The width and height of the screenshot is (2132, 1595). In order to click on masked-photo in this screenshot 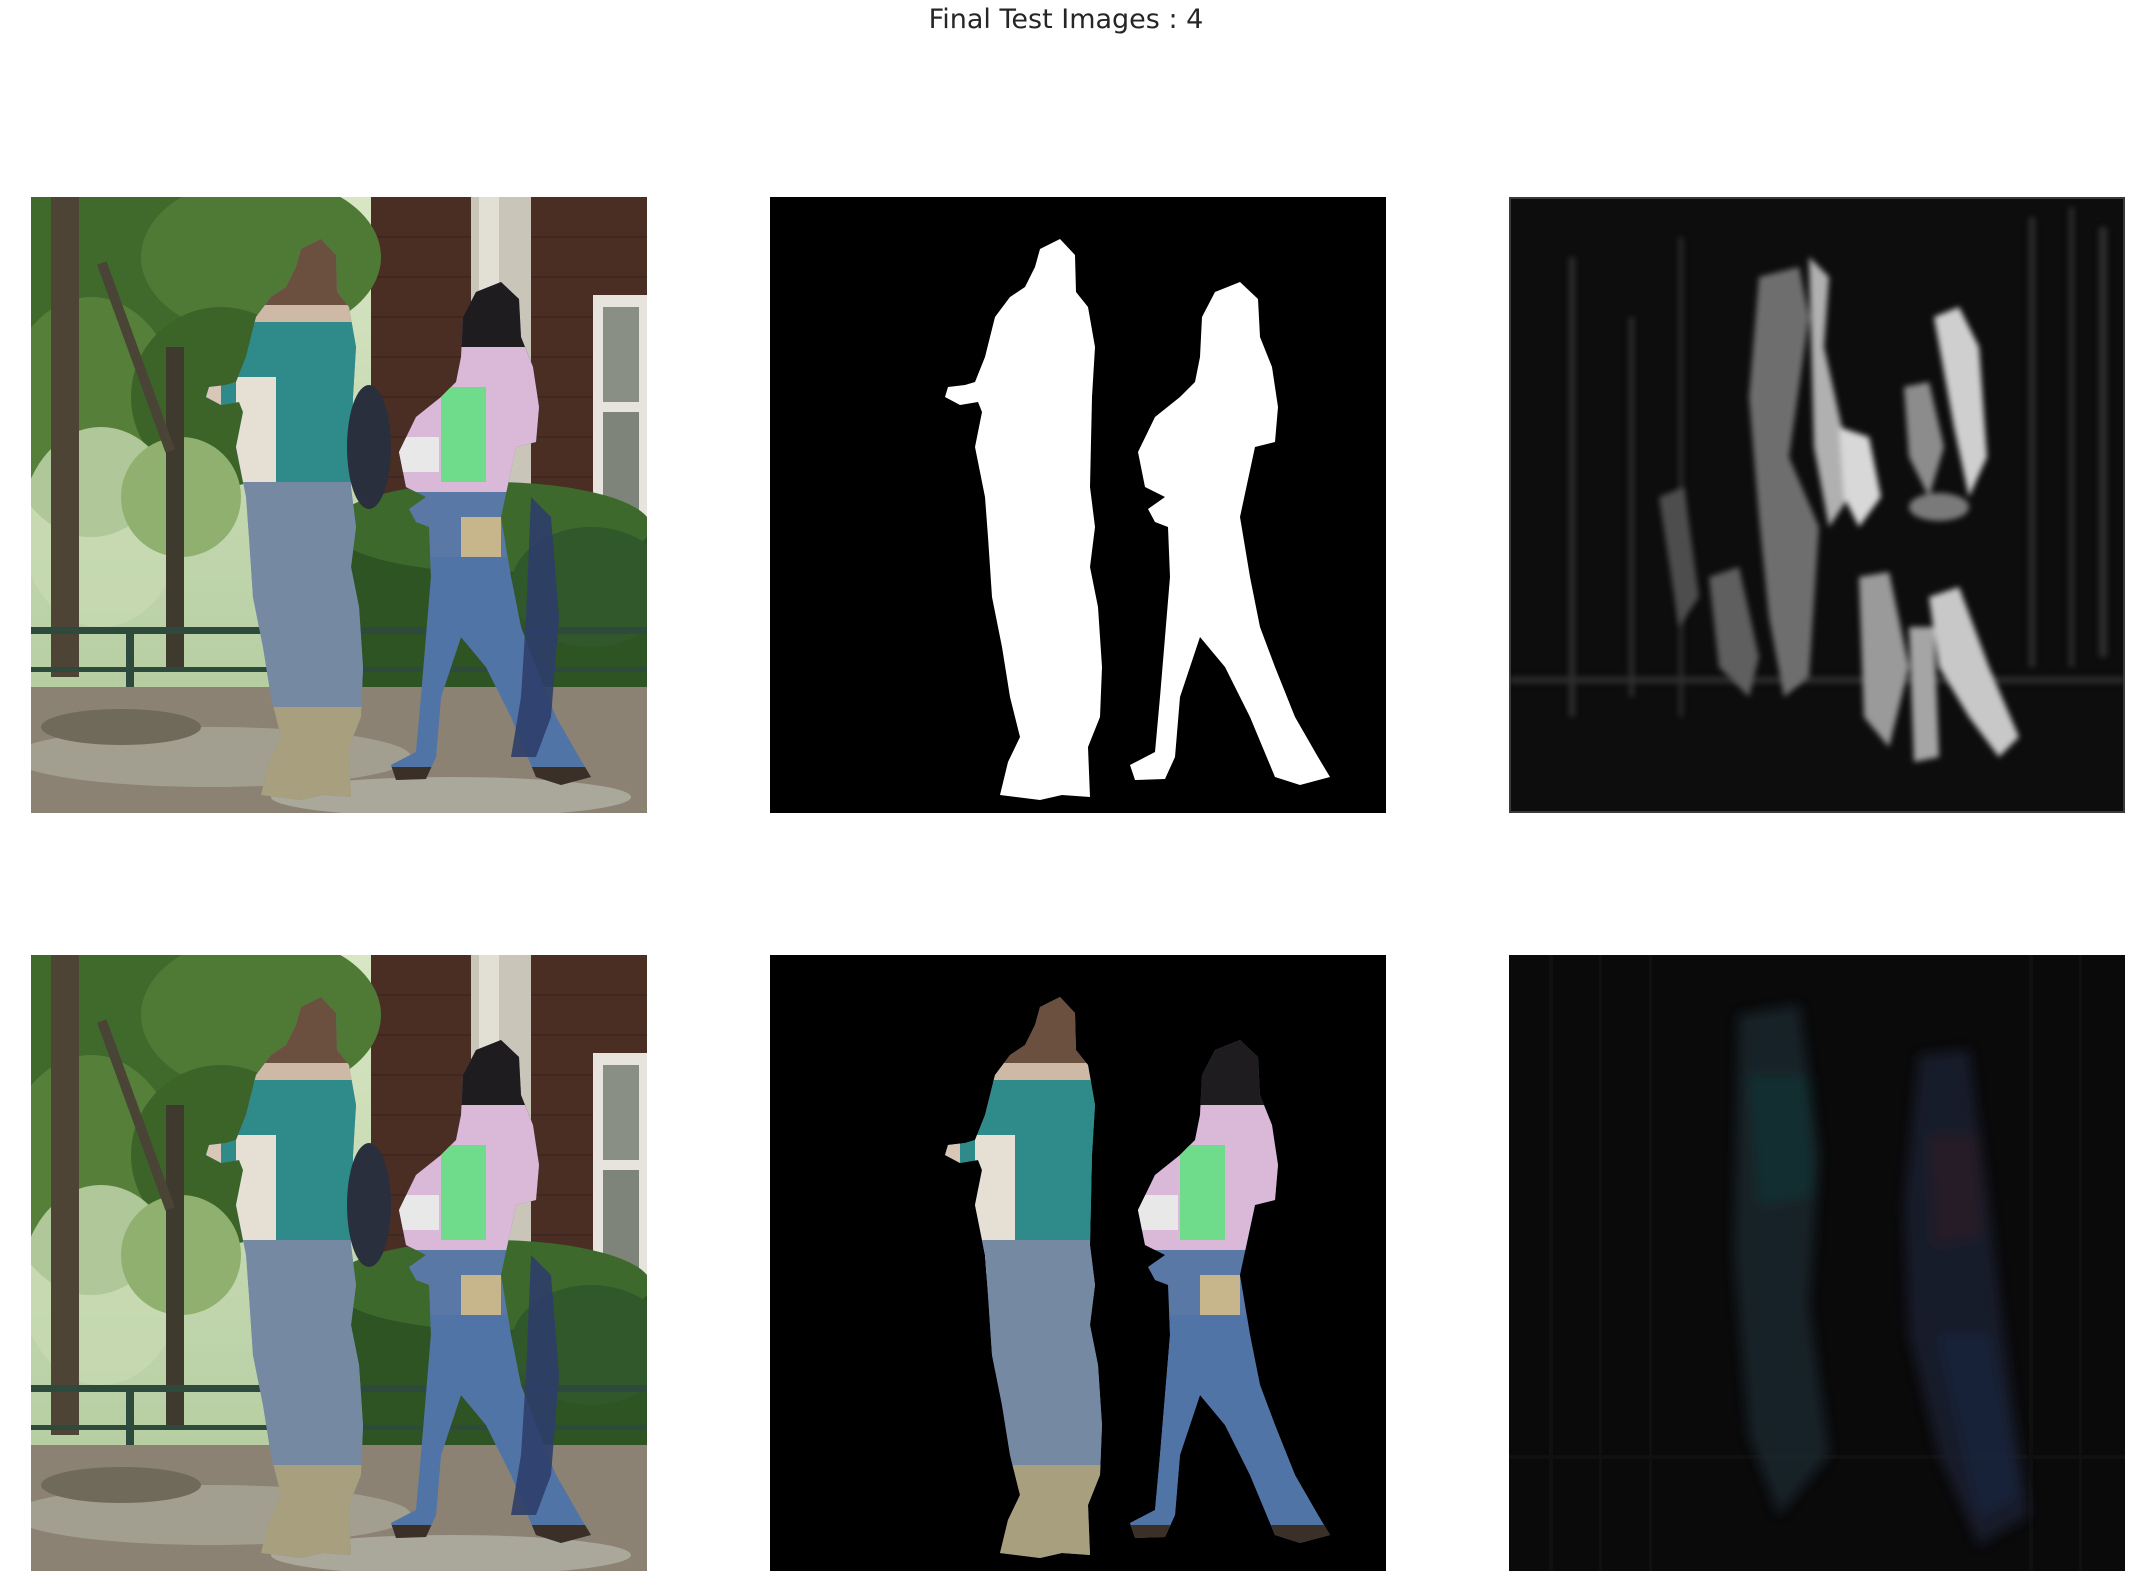, I will do `click(1078, 1263)`.